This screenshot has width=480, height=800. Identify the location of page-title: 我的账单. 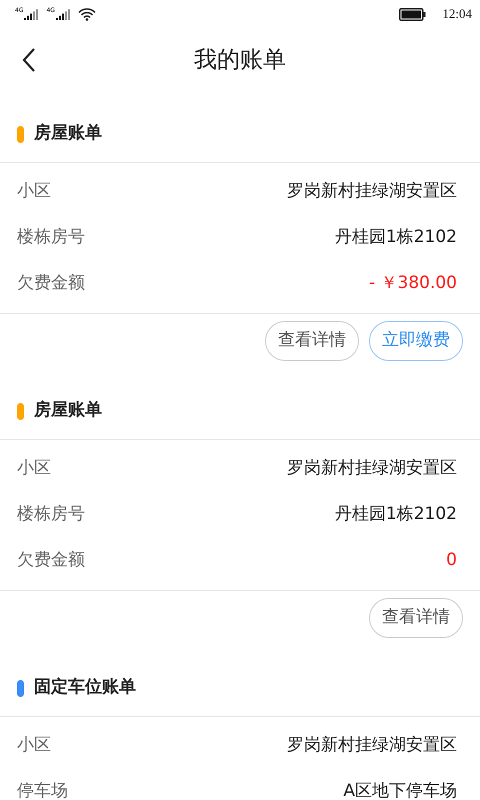
(240, 60).